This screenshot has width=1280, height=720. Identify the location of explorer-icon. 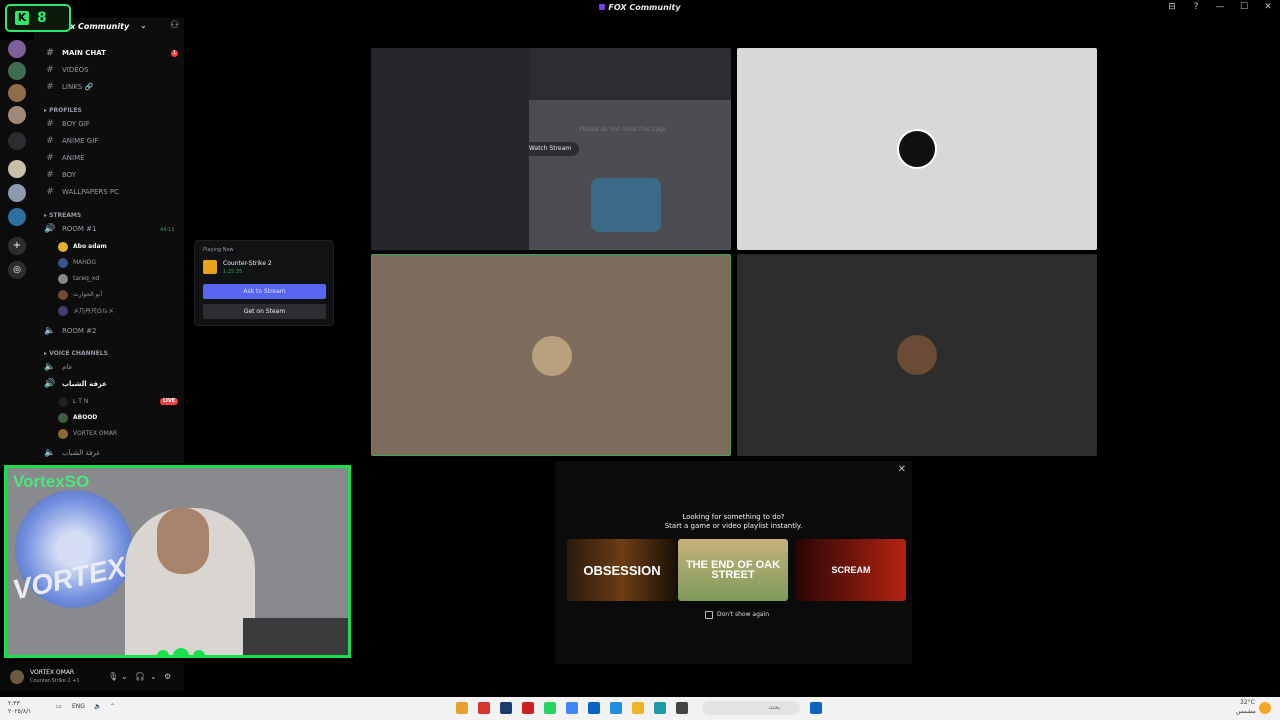
(462, 708).